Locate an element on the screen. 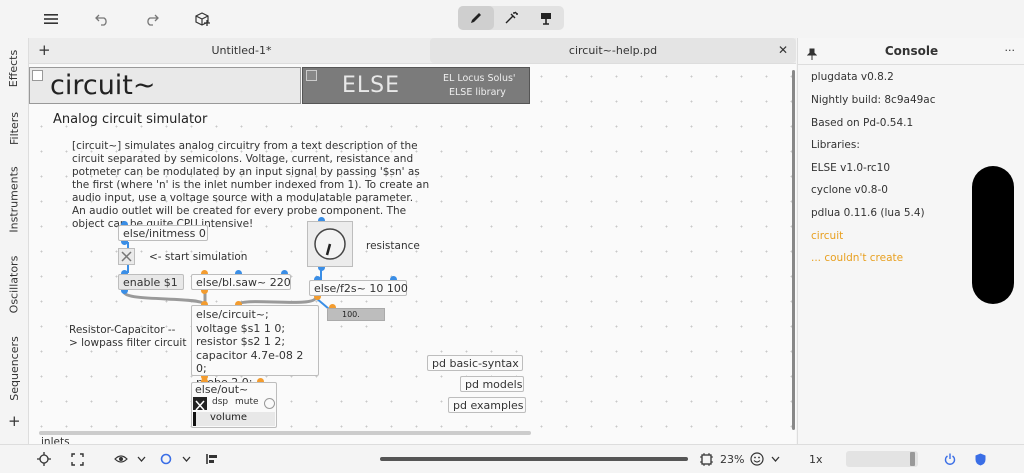 This screenshot has height=473, width=1024. initmess-object: else/initmess 0 is located at coordinates (163, 233).